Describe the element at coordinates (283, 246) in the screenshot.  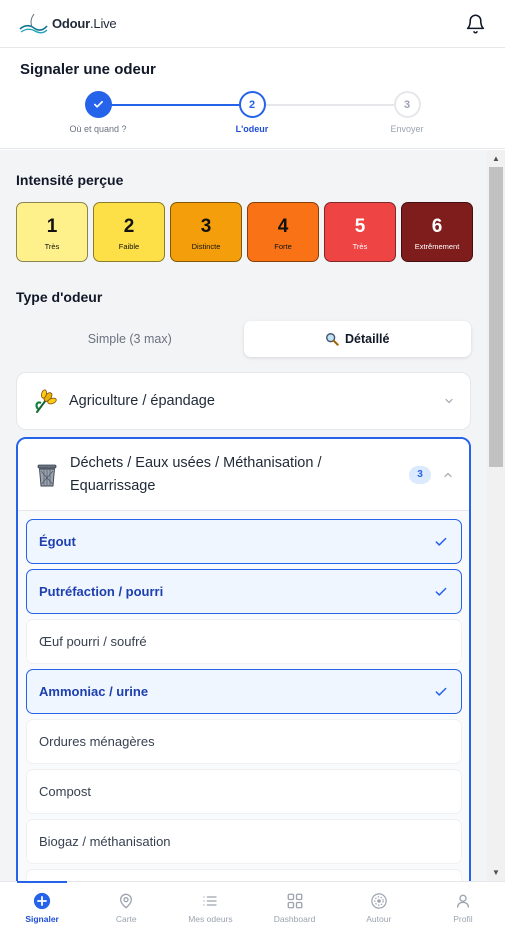
I see `intensity-level-label: Forte` at that location.